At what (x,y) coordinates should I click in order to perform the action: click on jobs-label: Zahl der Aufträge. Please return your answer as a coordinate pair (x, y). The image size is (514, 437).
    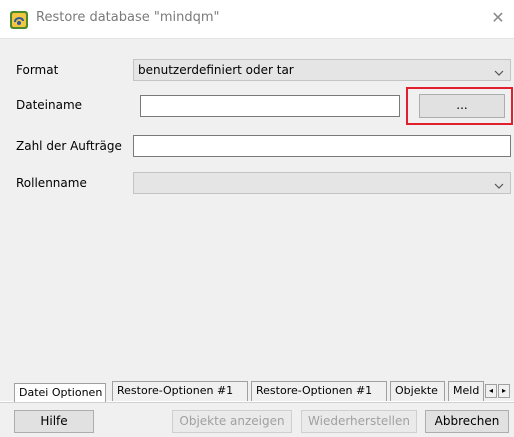
    Looking at the image, I should click on (69, 146).